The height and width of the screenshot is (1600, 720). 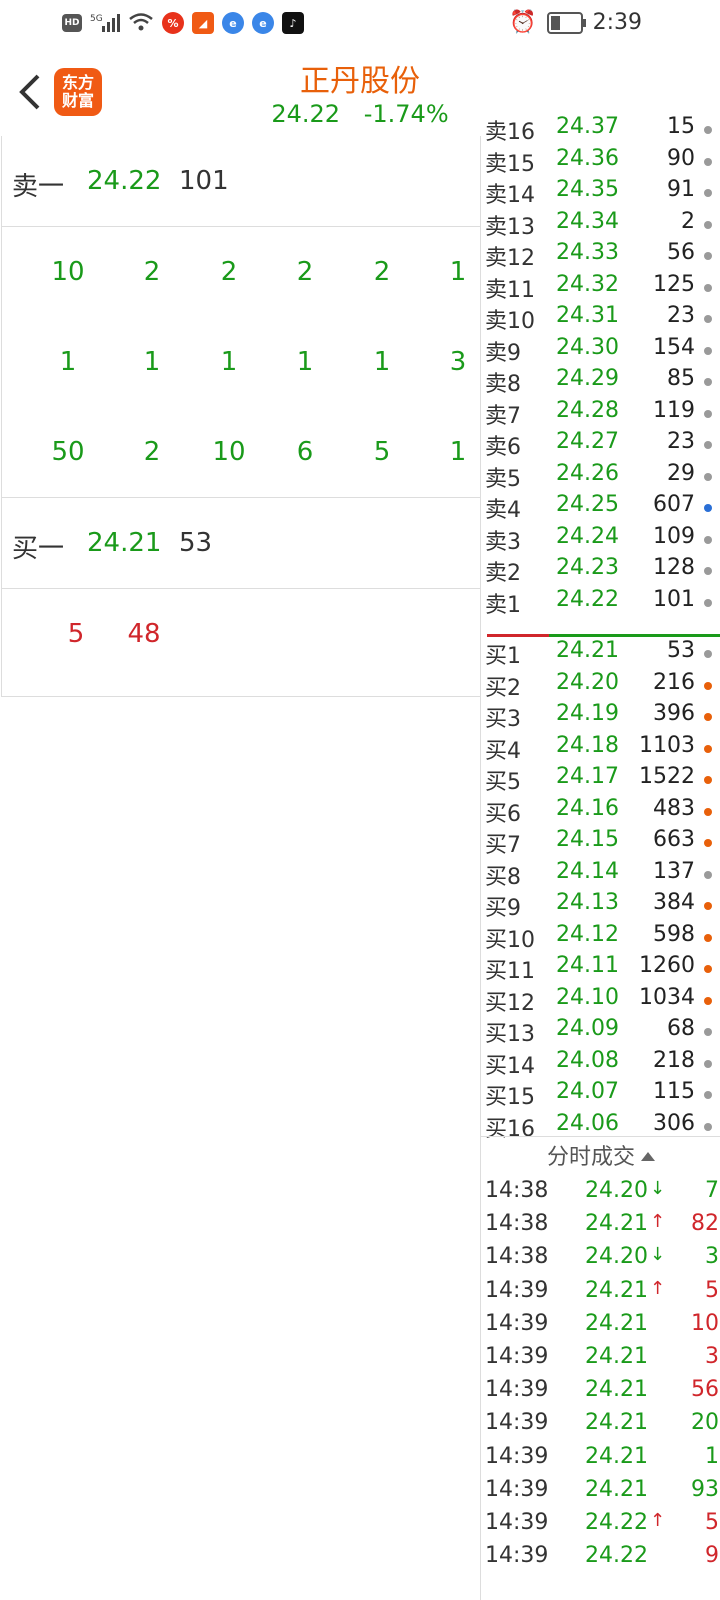 I want to click on sell-order-row: 卖7 24.28 119, so click(x=602, y=414).